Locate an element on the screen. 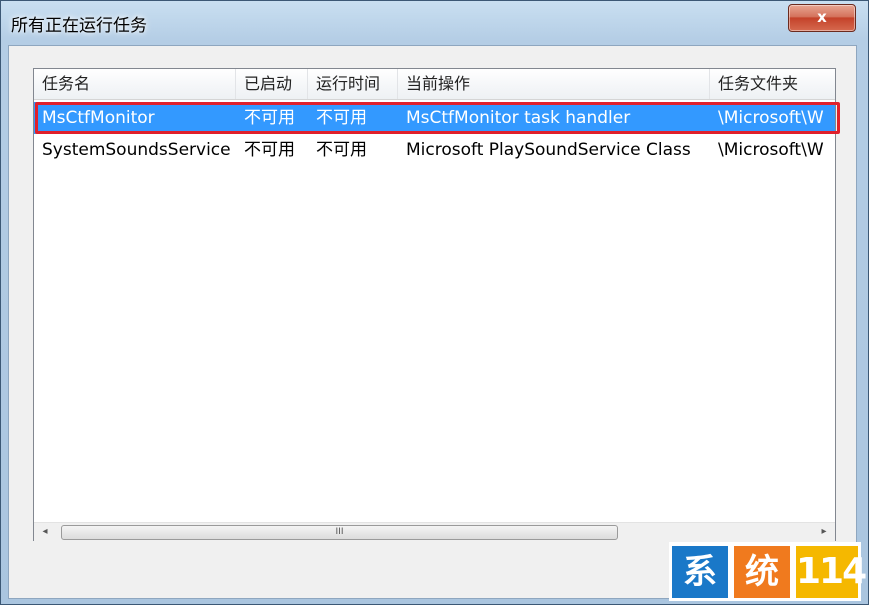  column-header-runtime: 运行时间 is located at coordinates (353, 84).